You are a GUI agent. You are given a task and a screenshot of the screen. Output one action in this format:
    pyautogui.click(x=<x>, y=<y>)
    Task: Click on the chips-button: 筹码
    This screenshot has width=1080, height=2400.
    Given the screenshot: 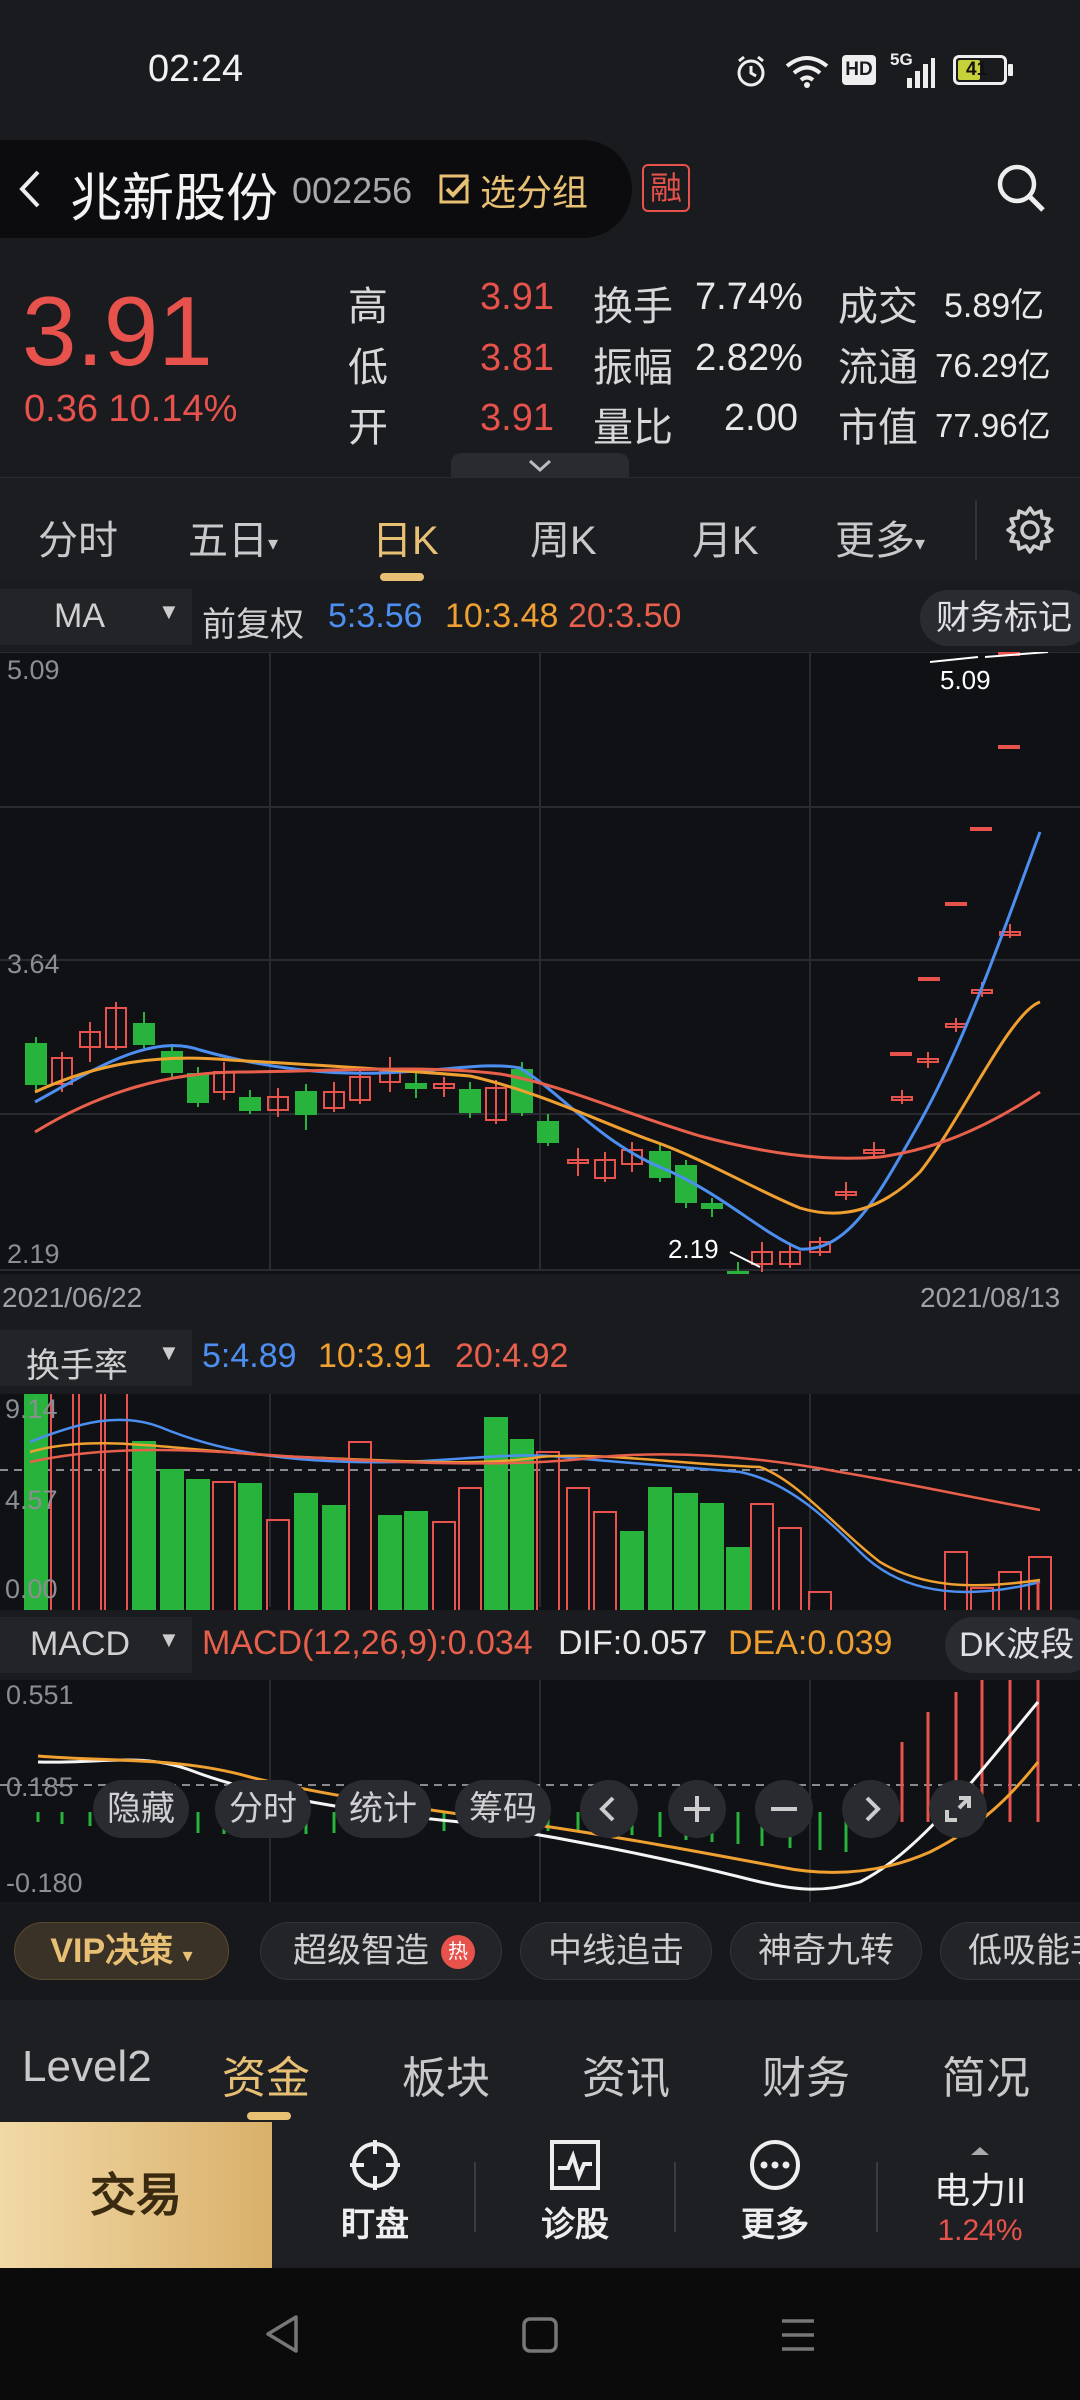 What is the action you would take?
    pyautogui.click(x=503, y=1809)
    